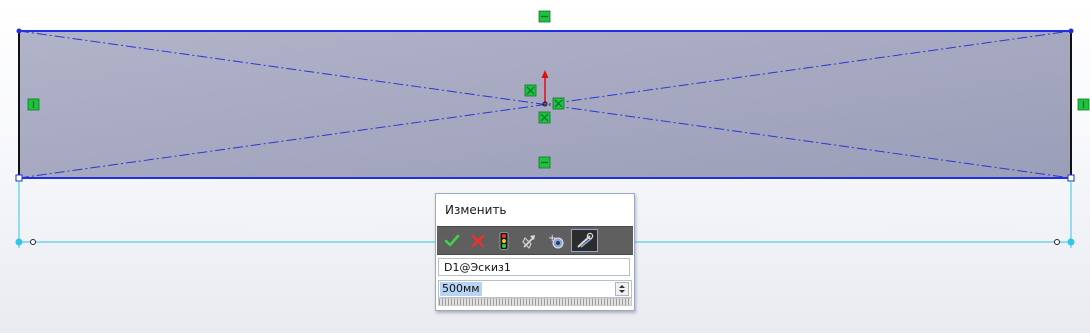  Describe the element at coordinates (476, 210) in the screenshot. I see `dialog-title: Изменить` at that location.